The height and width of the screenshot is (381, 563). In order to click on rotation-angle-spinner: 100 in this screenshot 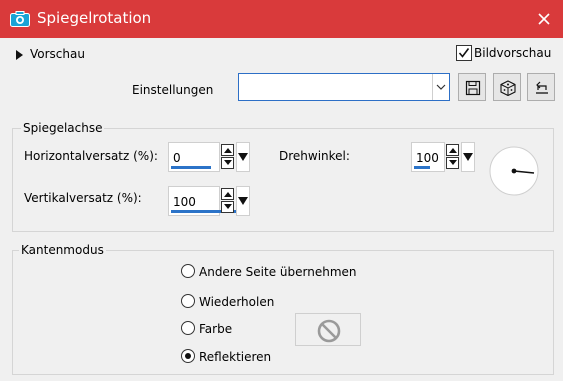, I will do `click(444, 157)`.